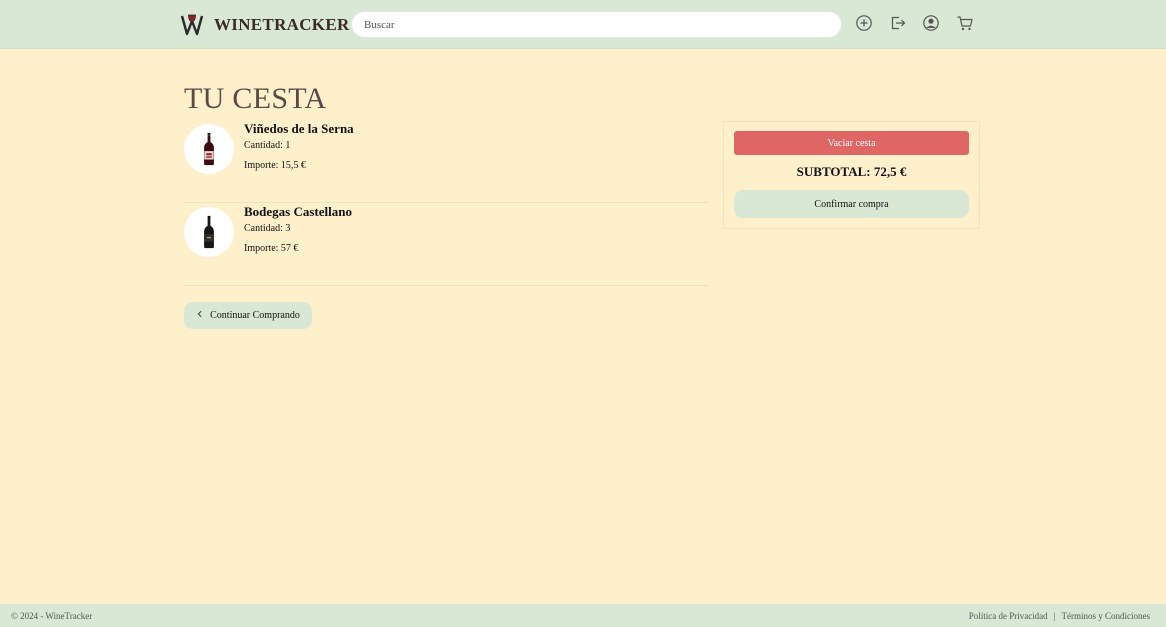 The image size is (1166, 627). What do you see at coordinates (1008, 616) in the screenshot?
I see `privacy-link: Política de Privacidad` at bounding box center [1008, 616].